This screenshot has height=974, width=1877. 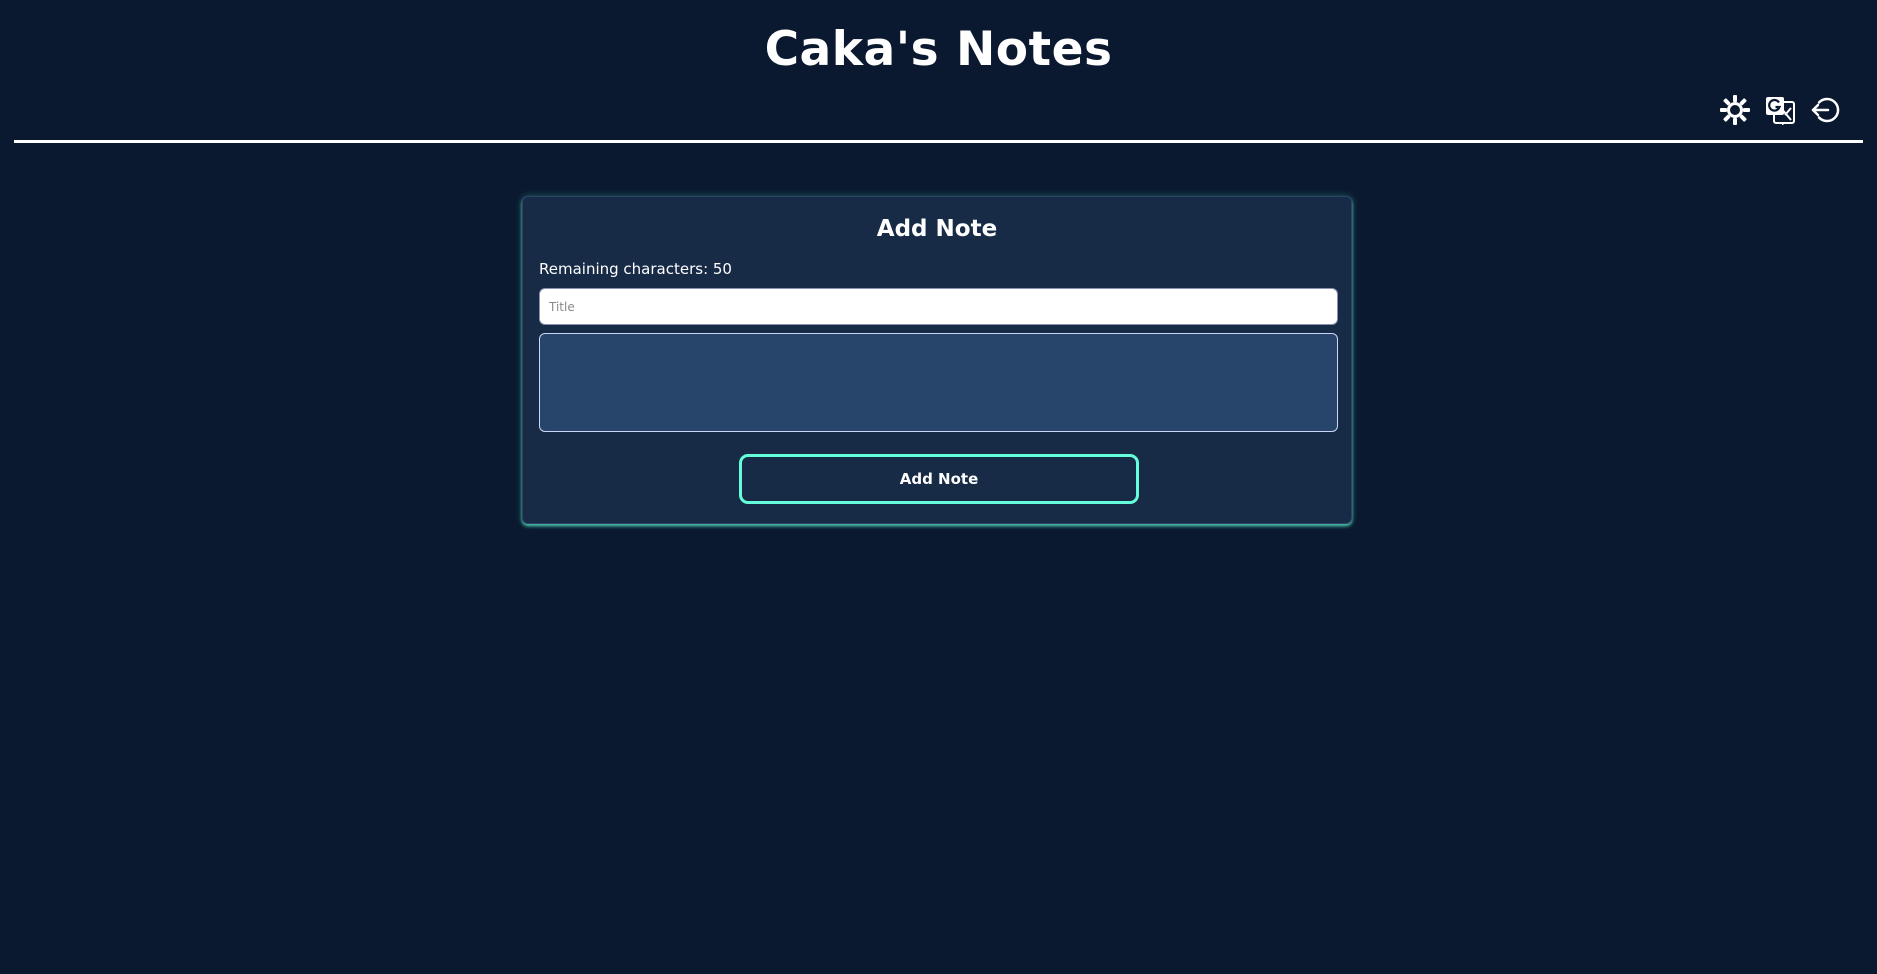 What do you see at coordinates (937, 229) in the screenshot?
I see `card-title: Add Note` at bounding box center [937, 229].